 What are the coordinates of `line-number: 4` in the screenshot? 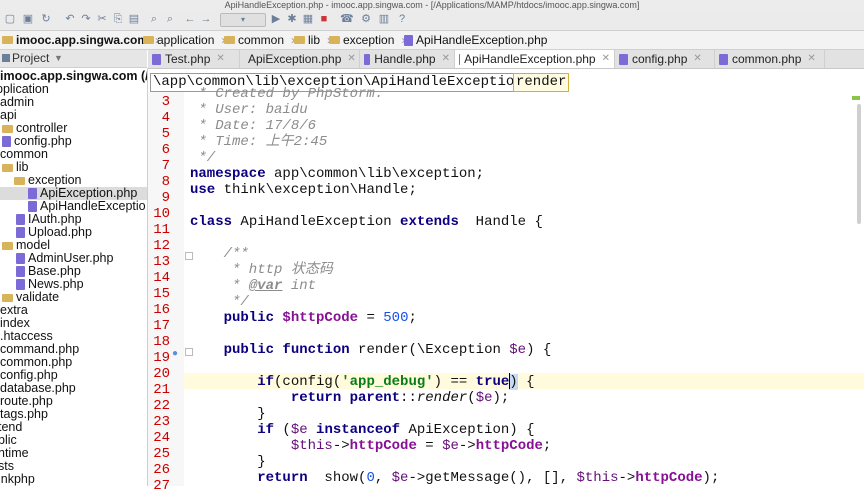 It's located at (165, 118).